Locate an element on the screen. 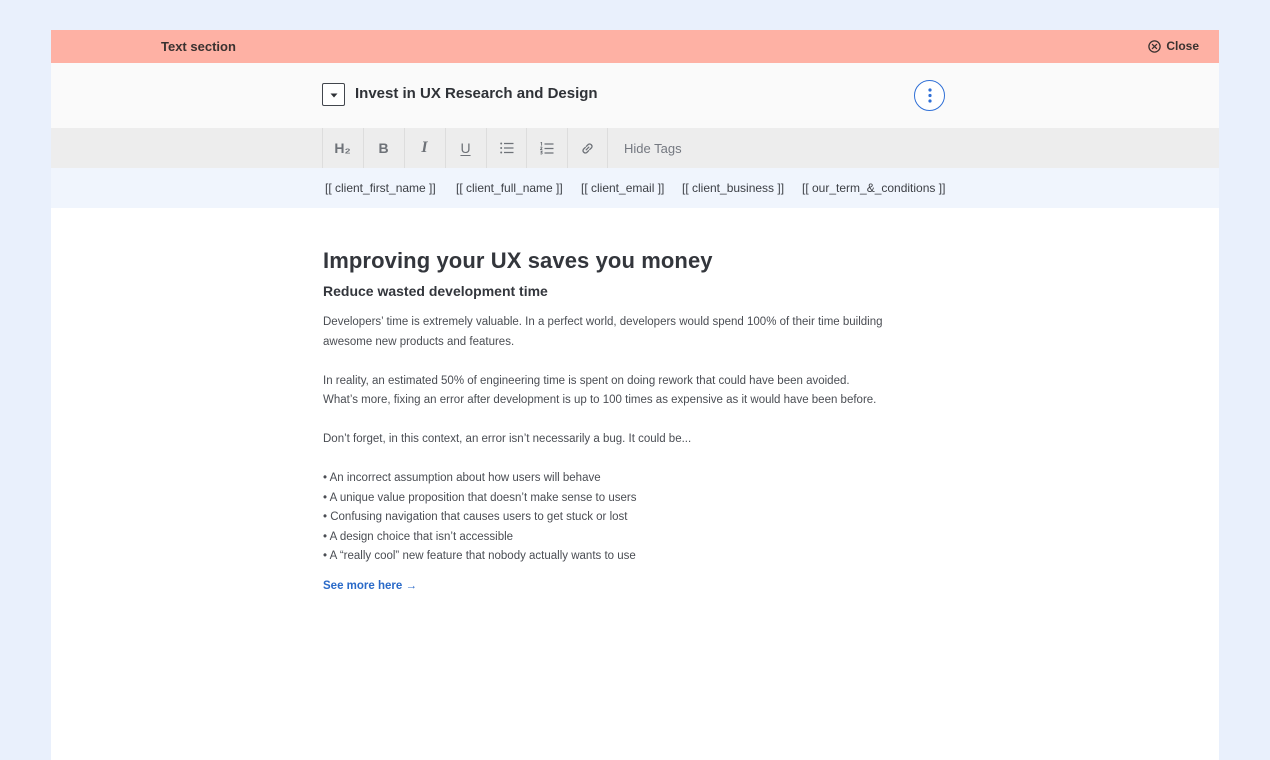  more-options-button is located at coordinates (929, 95).